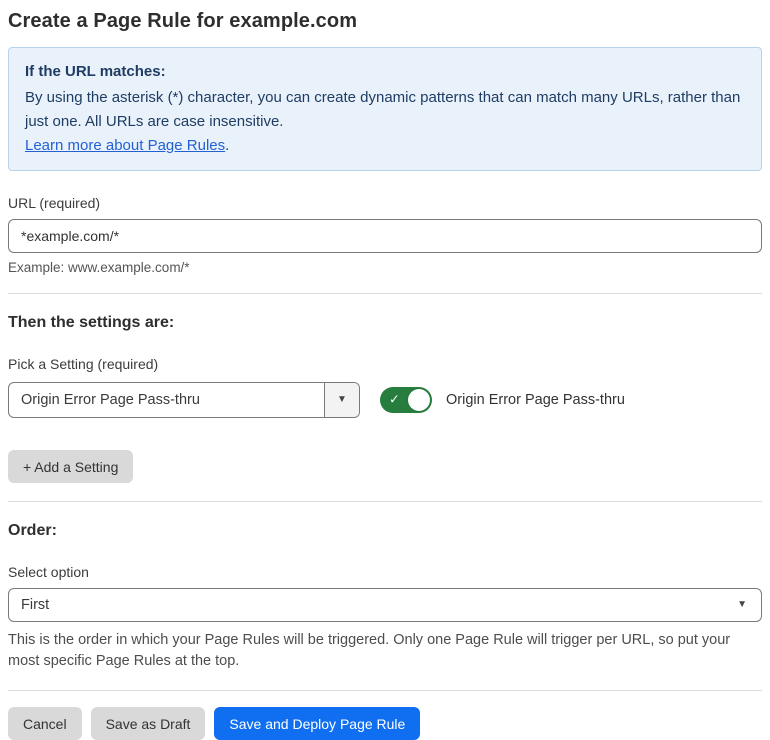  I want to click on info-box-link-line: Learn more about Page Rules., so click(385, 146).